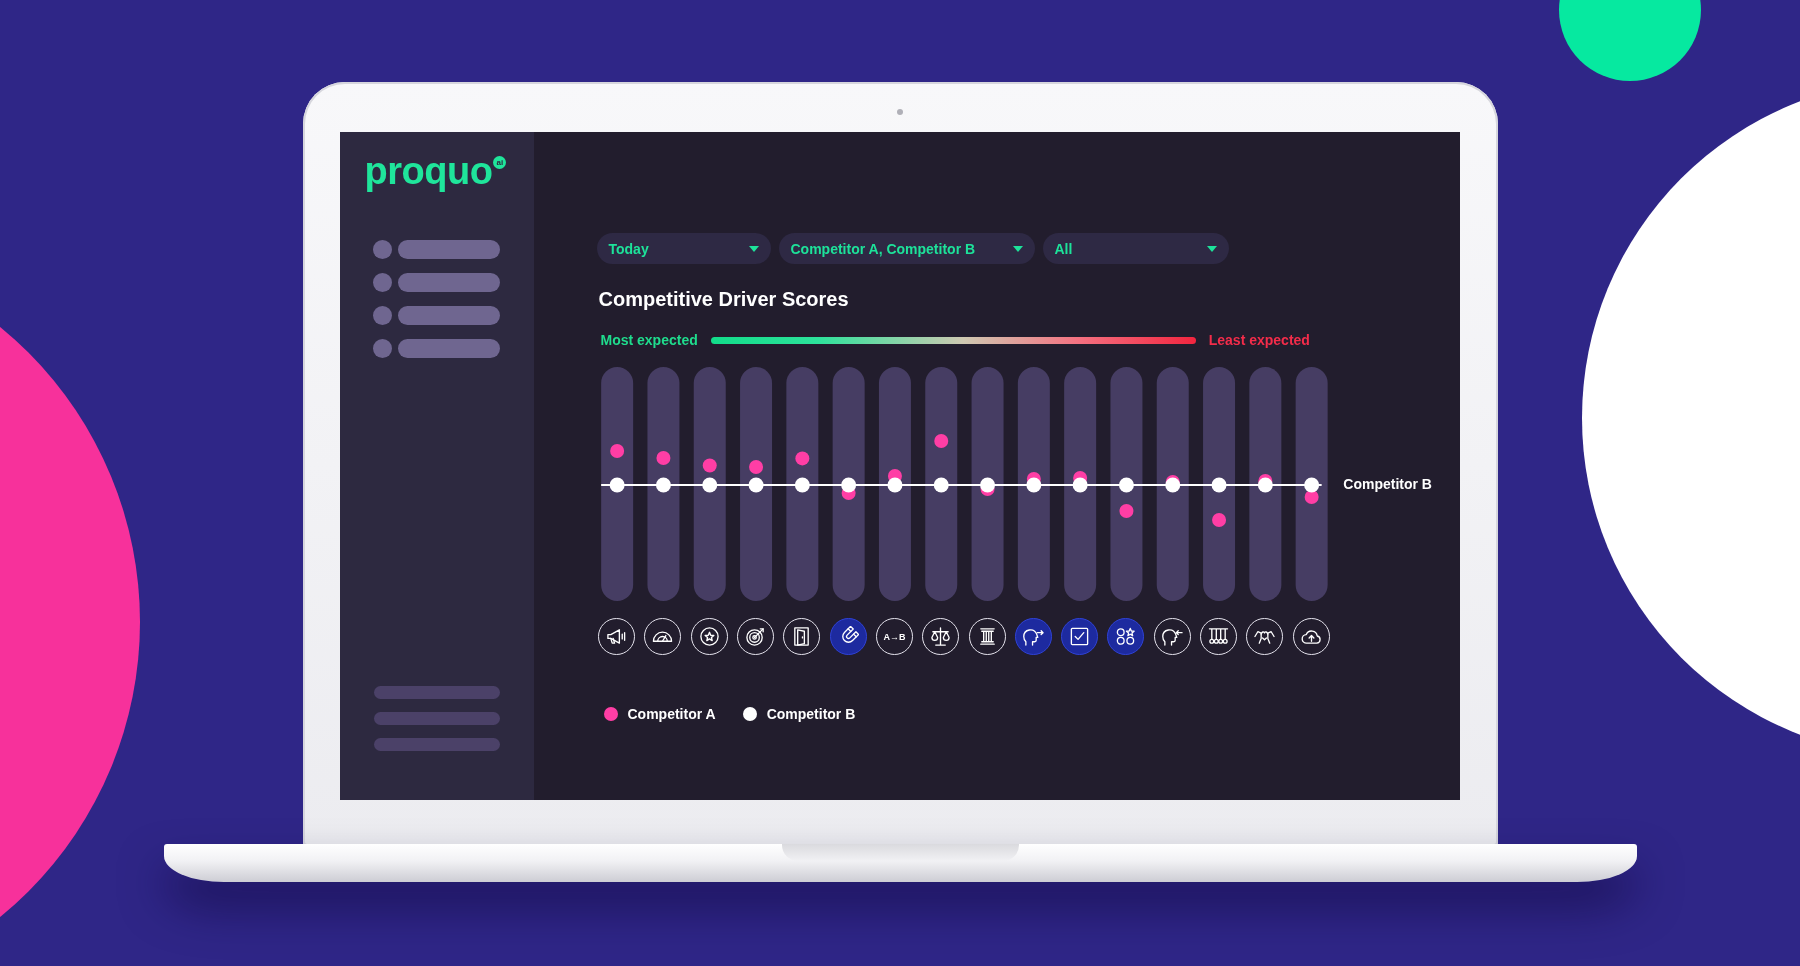 The image size is (1800, 966). I want to click on logo-badge: ai, so click(500, 162).